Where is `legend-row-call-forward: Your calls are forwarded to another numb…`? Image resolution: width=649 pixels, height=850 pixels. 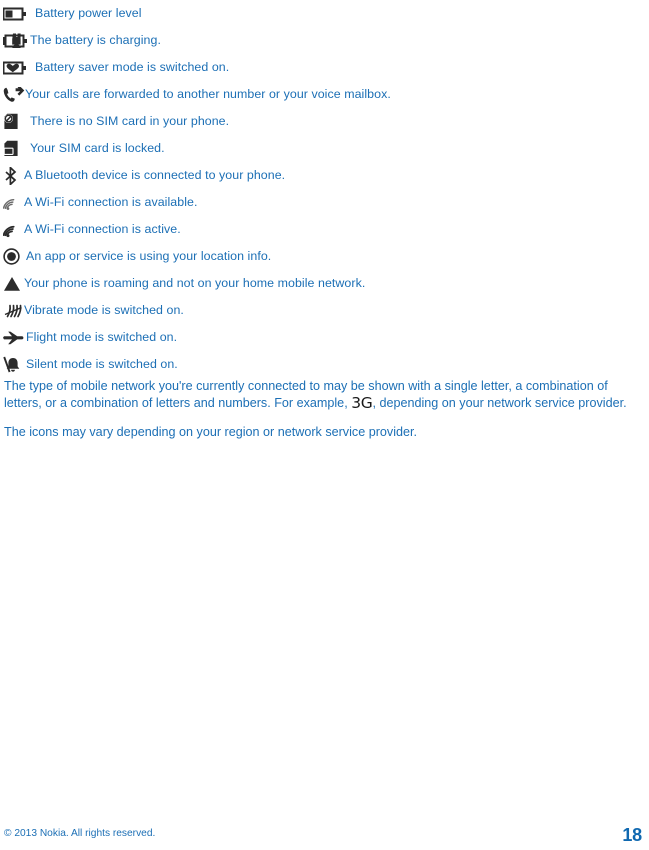
legend-row-call-forward: Your calls are forwarded to another numb… is located at coordinates (324, 94).